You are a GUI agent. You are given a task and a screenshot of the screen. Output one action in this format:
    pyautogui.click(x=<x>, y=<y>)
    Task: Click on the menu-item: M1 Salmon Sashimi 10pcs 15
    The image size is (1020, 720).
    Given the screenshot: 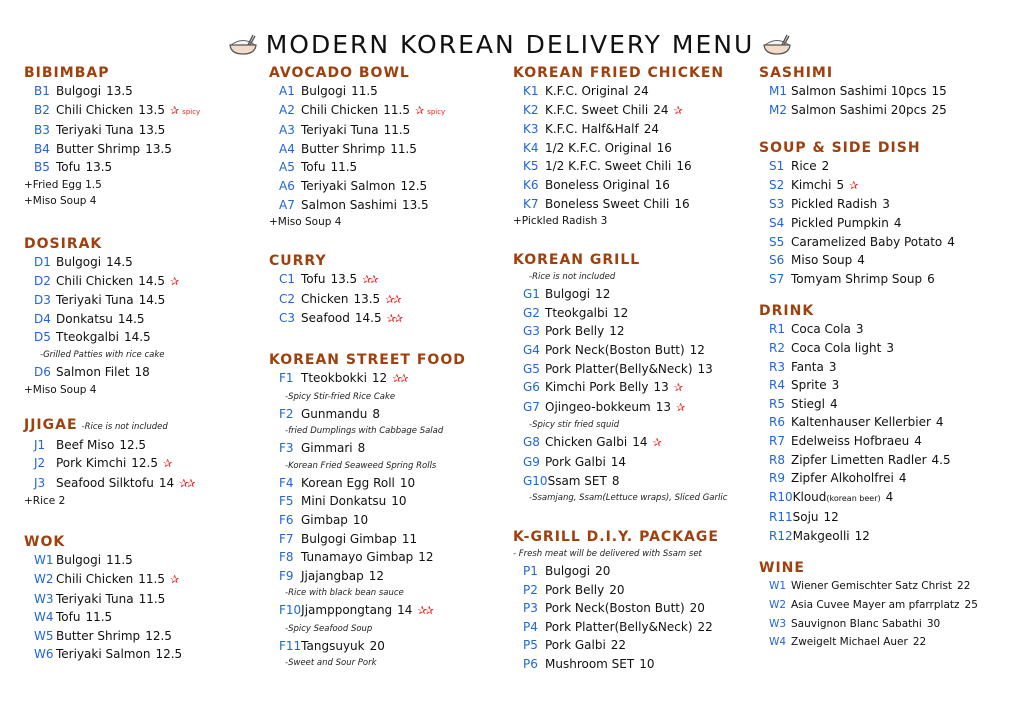 What is the action you would take?
    pyautogui.click(x=868, y=91)
    